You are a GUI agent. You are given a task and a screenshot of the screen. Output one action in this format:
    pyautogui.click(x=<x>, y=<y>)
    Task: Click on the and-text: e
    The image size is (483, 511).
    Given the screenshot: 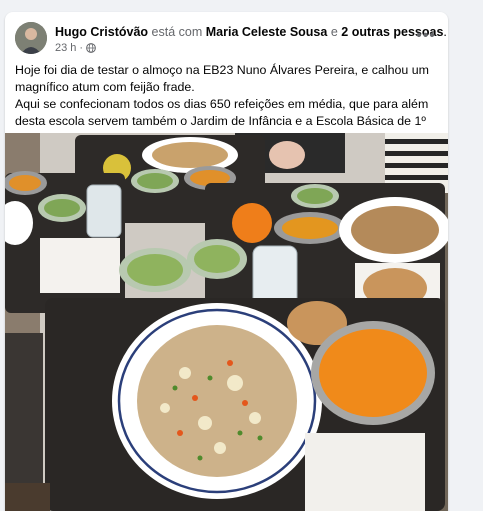 What is the action you would take?
    pyautogui.click(x=334, y=32)
    